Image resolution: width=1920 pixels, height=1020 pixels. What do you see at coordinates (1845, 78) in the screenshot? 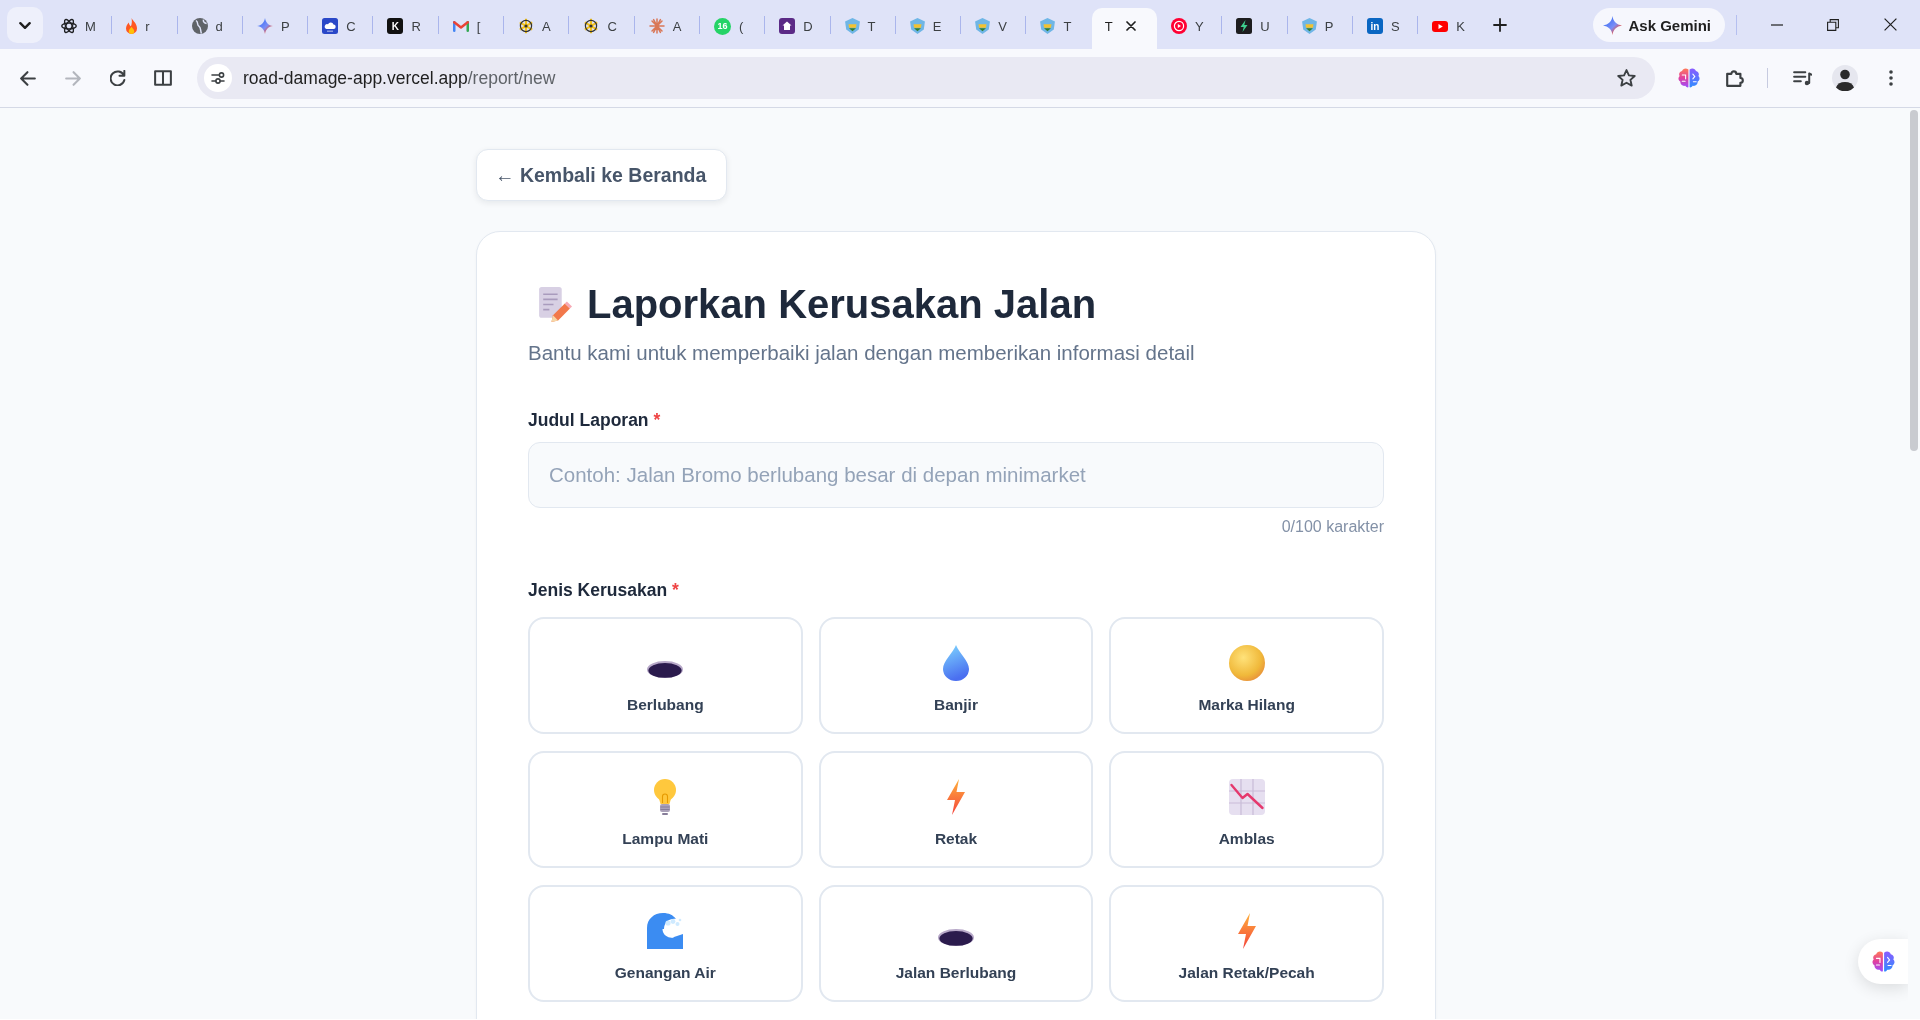
I see `avatar-icon` at bounding box center [1845, 78].